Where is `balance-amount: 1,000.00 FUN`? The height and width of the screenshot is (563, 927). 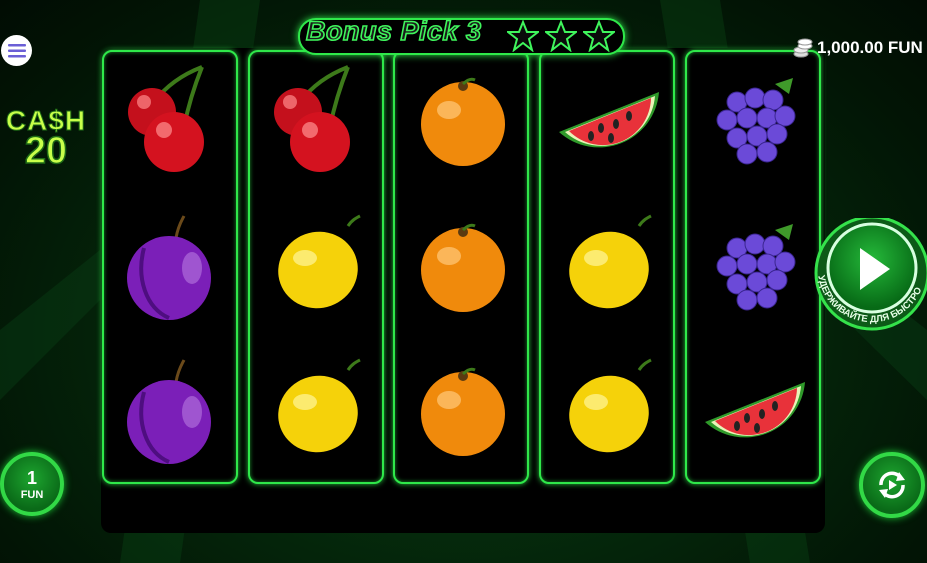
balance-amount: 1,000.00 FUN is located at coordinates (870, 47).